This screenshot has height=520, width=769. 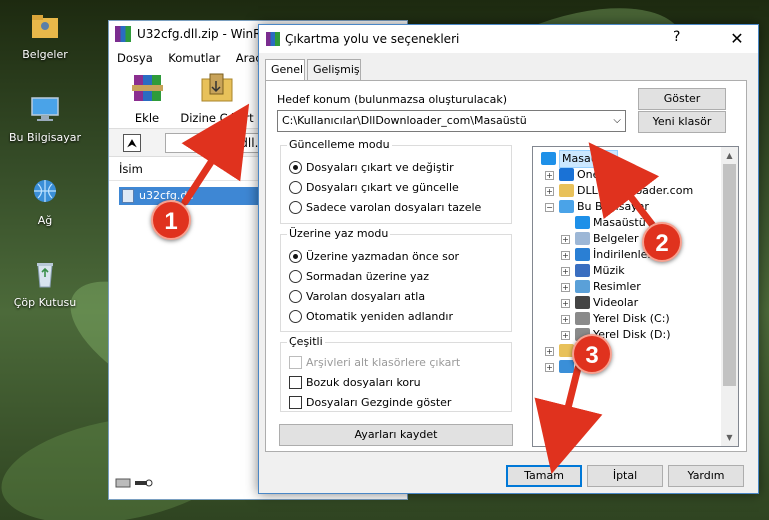 I want to click on tab-general: Genel, so click(x=285, y=70).